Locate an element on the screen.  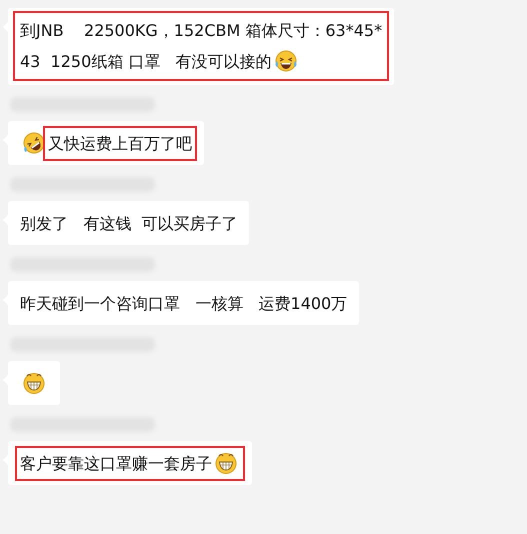
message-text: 昨天碰到一个咨询口罩 一核算 运费1400万 is located at coordinates (184, 303).